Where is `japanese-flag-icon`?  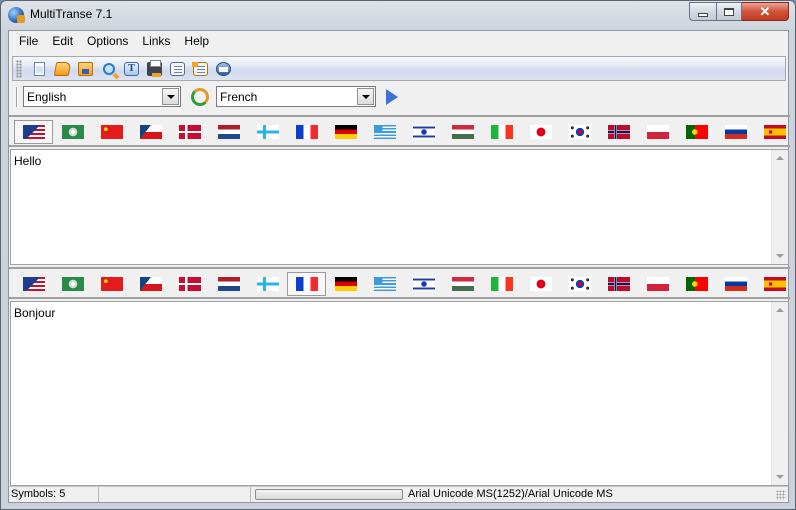
japanese-flag-icon is located at coordinates (540, 284).